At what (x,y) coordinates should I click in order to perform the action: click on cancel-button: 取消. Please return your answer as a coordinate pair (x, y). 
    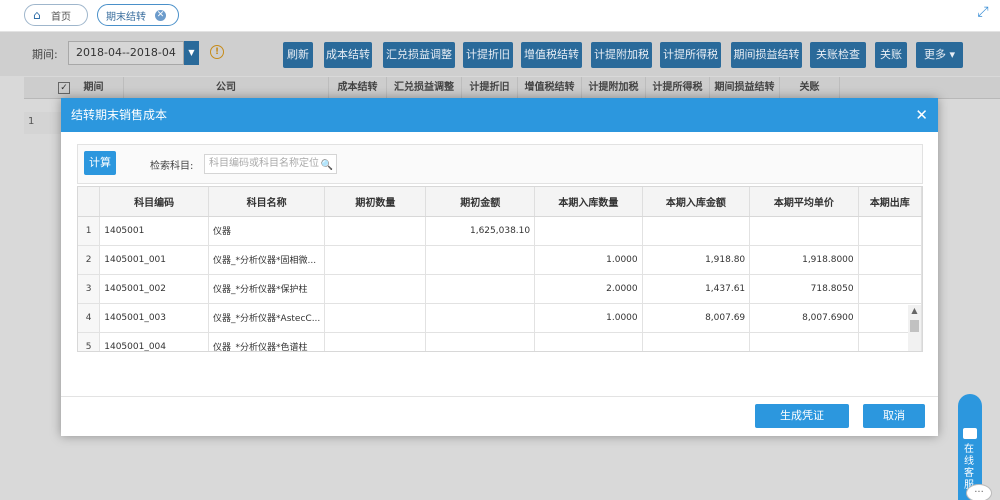
    Looking at the image, I should click on (894, 416).